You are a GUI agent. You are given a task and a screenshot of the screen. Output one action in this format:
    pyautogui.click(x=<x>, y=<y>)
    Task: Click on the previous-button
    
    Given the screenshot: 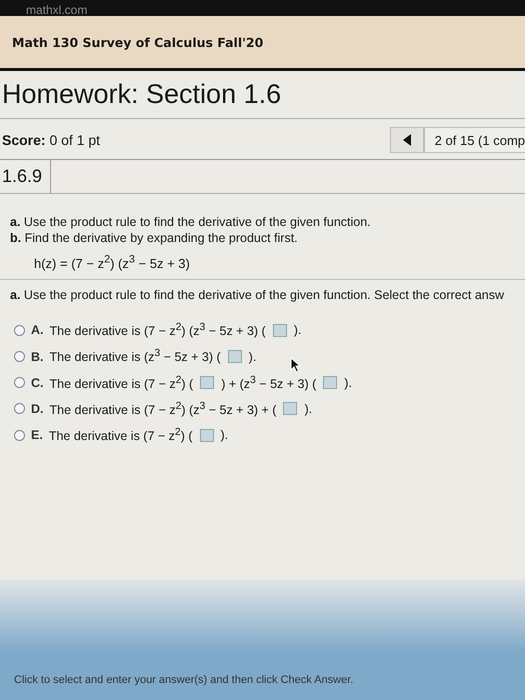 What is the action you would take?
    pyautogui.click(x=407, y=140)
    